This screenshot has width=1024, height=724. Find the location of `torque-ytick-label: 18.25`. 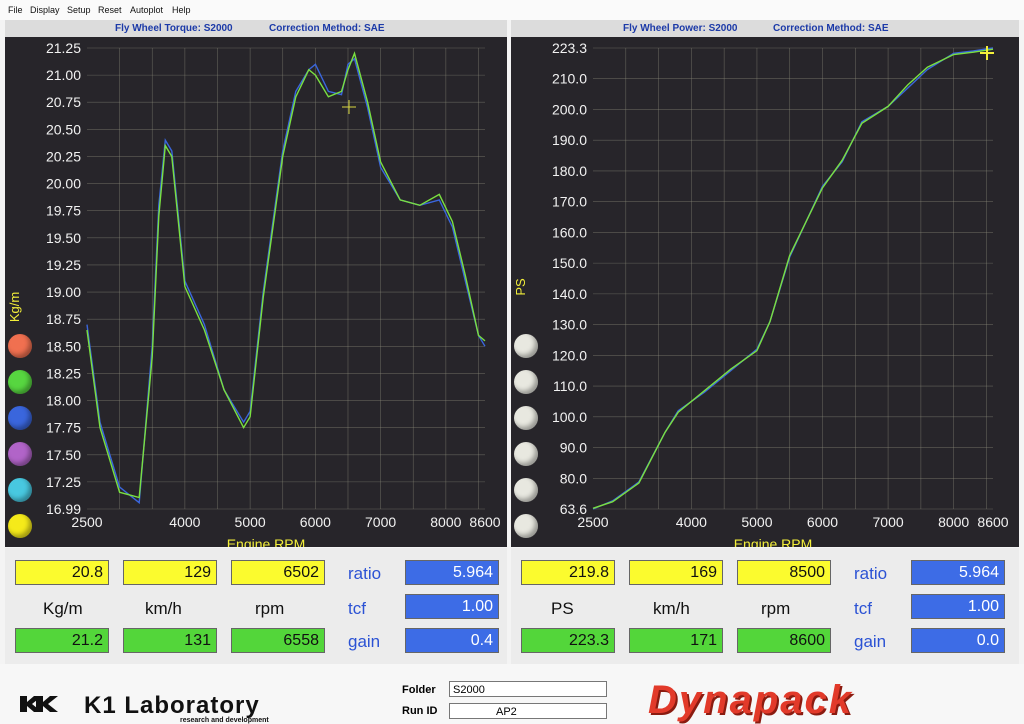

torque-ytick-label: 18.25 is located at coordinates (63, 373).